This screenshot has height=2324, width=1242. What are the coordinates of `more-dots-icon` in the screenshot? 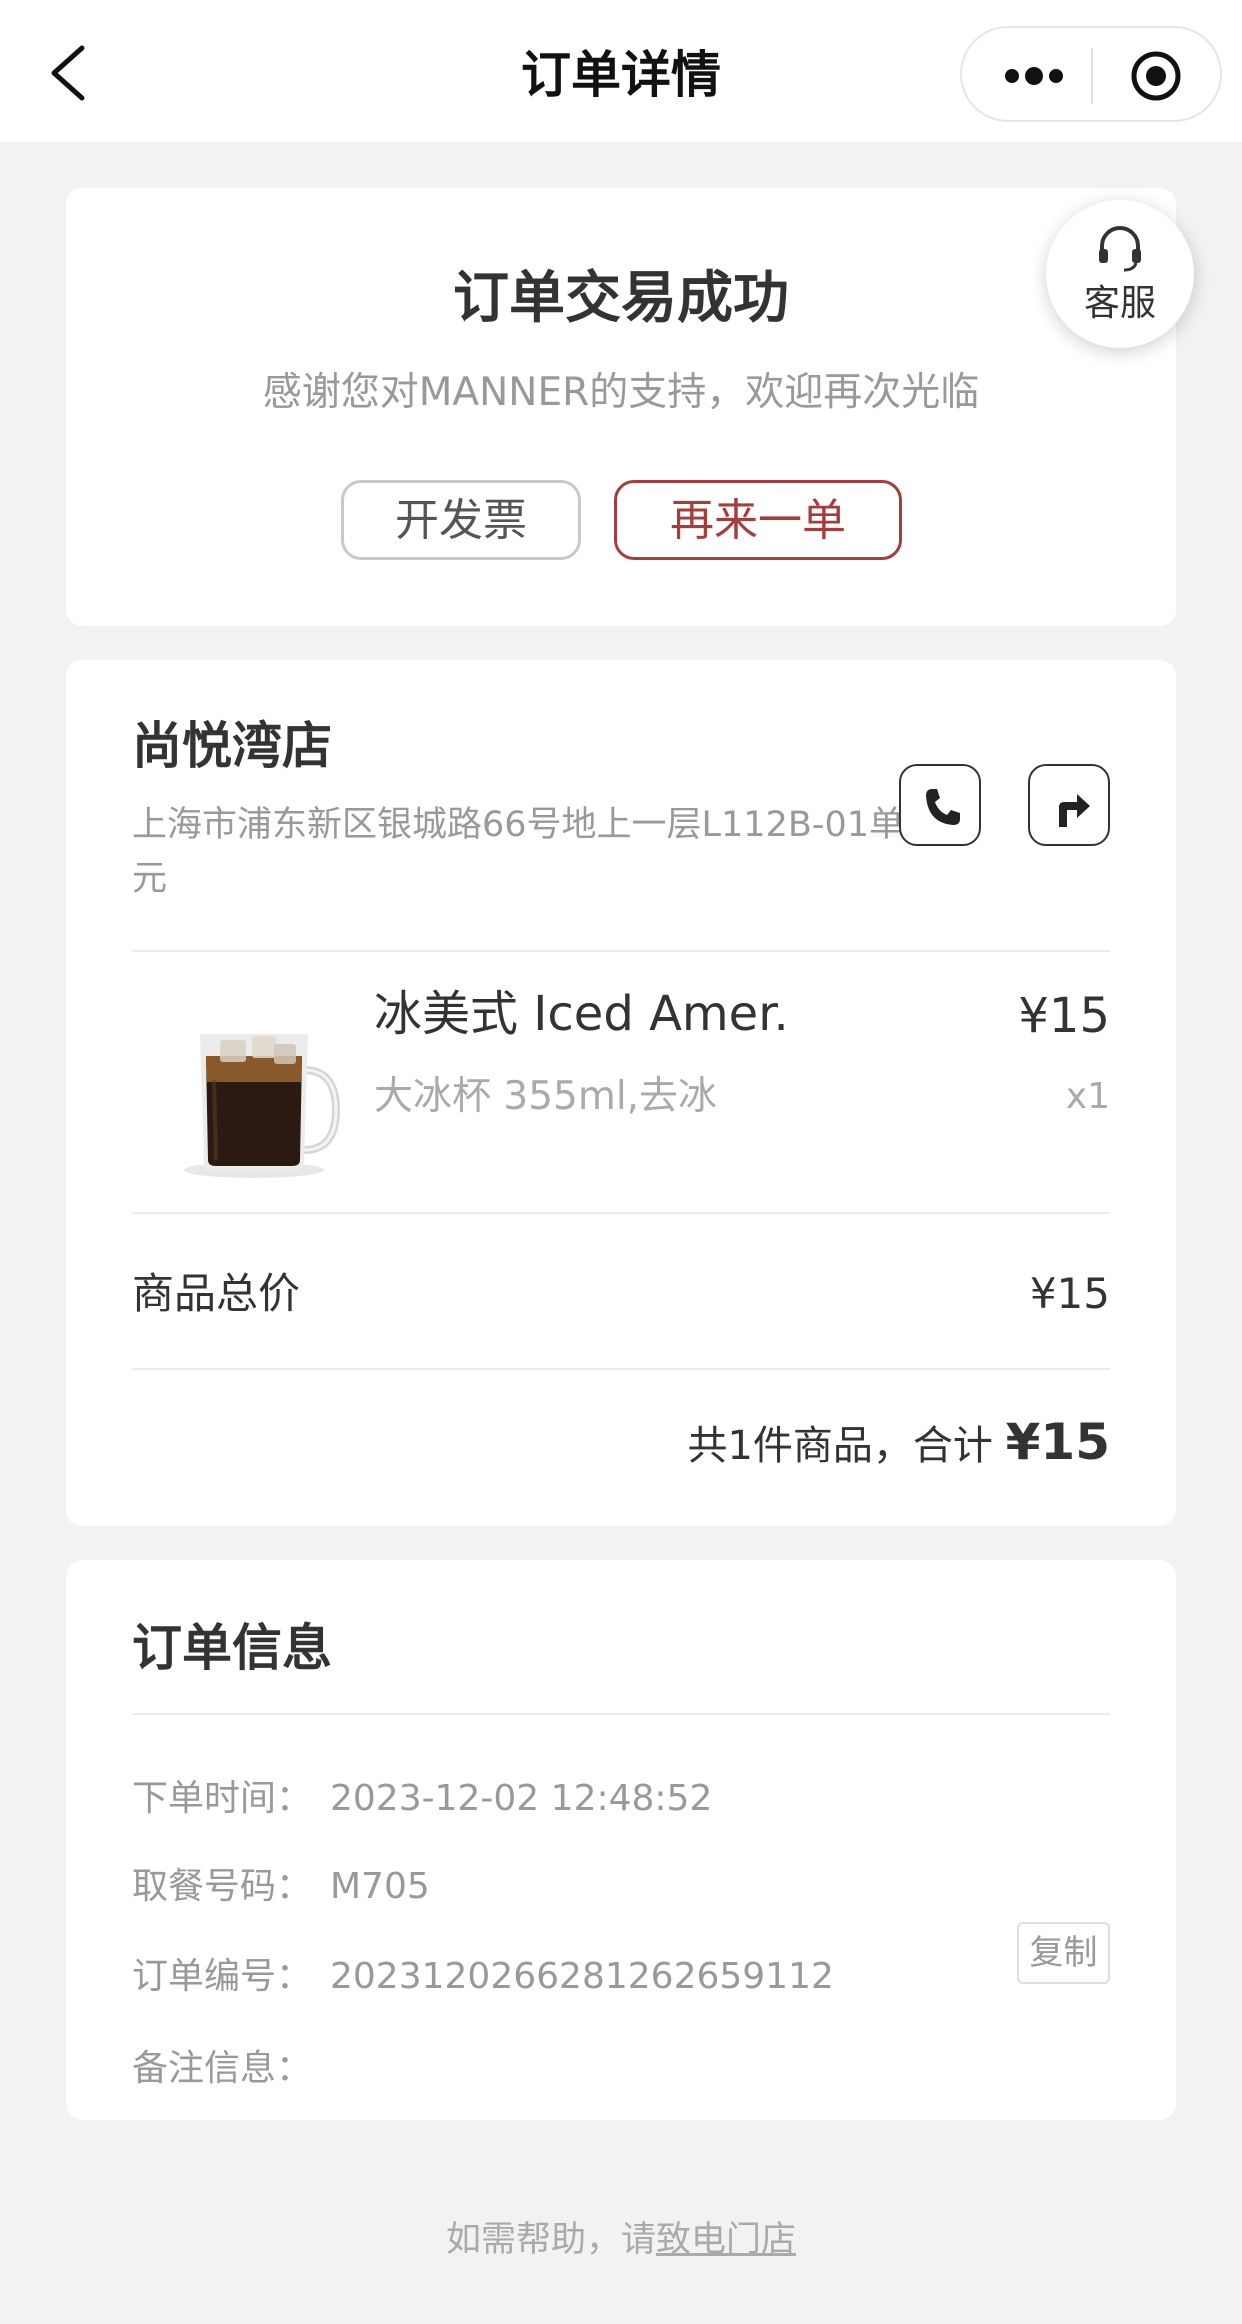 It's located at (1034, 76).